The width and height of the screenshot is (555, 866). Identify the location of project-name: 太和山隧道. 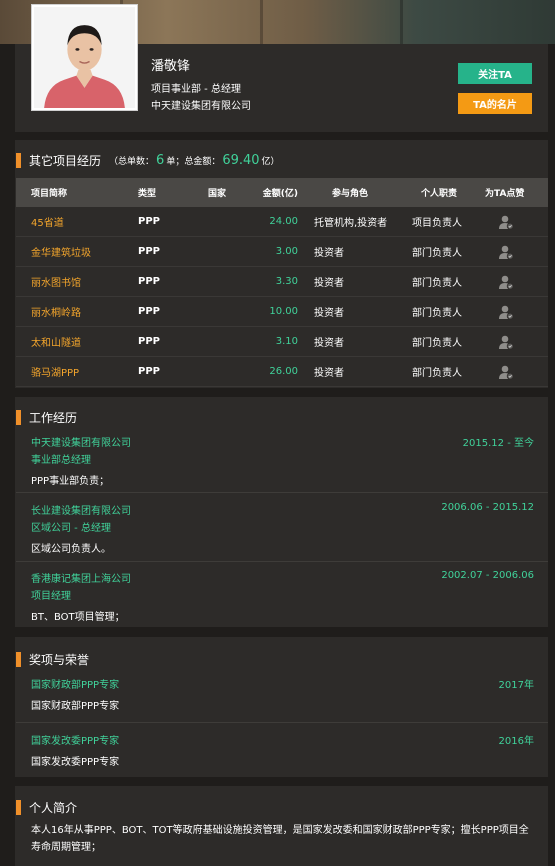
(56, 341).